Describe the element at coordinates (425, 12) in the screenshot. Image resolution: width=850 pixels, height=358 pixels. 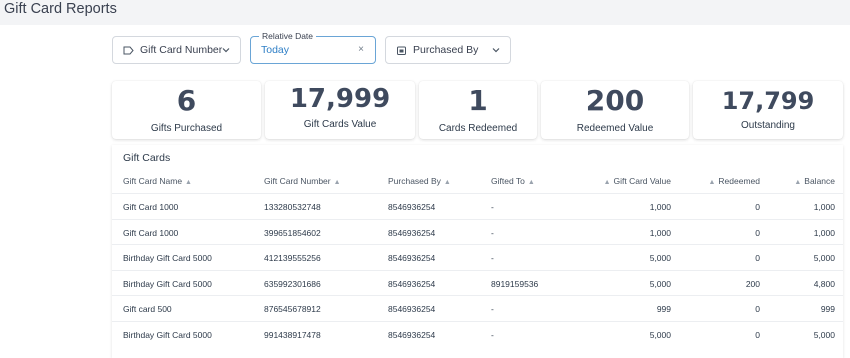
I see `header-bar: Gift Card Reports` at that location.